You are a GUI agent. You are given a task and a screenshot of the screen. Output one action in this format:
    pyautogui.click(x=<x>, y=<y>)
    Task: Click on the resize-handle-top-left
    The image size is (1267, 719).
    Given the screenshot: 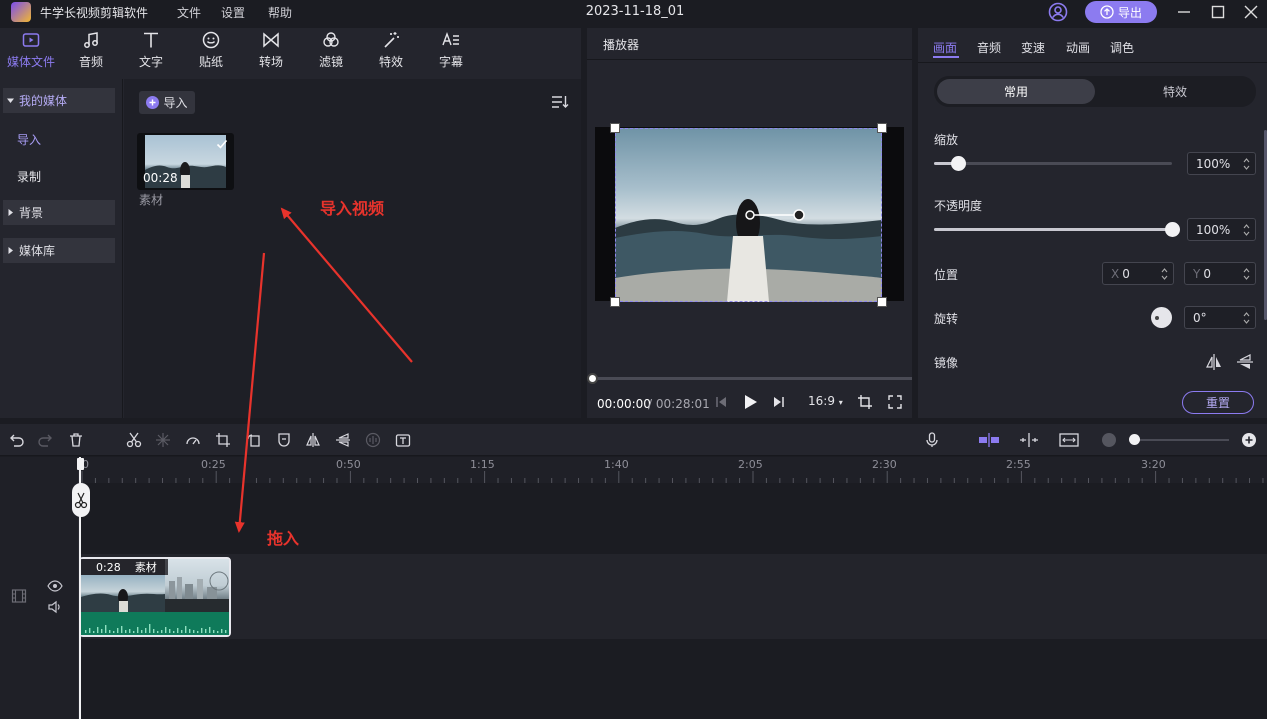 What is the action you would take?
    pyautogui.click(x=615, y=128)
    